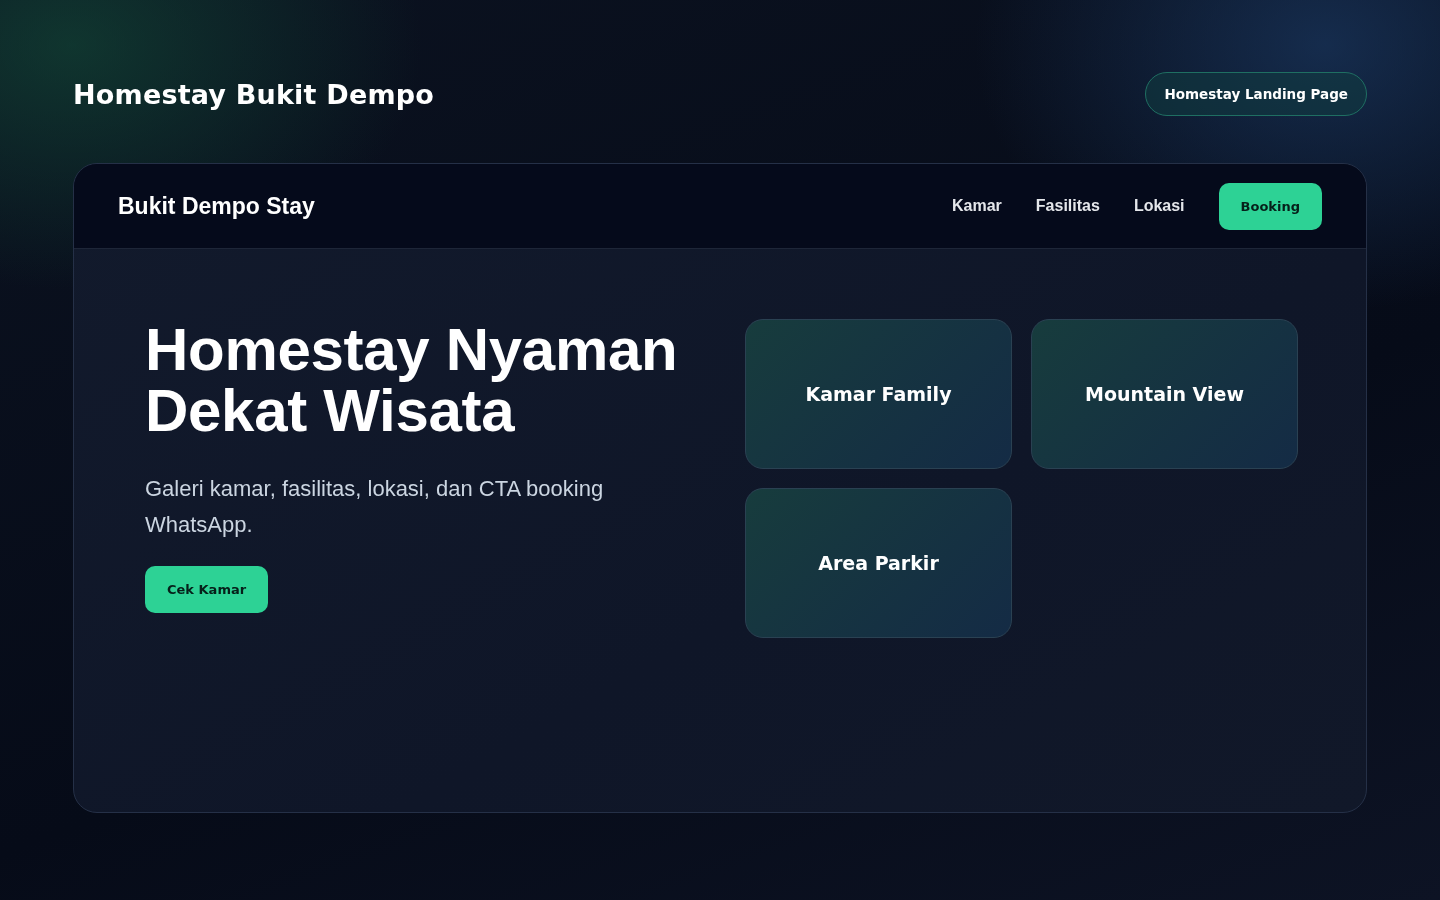 The height and width of the screenshot is (900, 1440). Describe the element at coordinates (1256, 94) in the screenshot. I see `page-badge: Homestay Landing Page` at that location.